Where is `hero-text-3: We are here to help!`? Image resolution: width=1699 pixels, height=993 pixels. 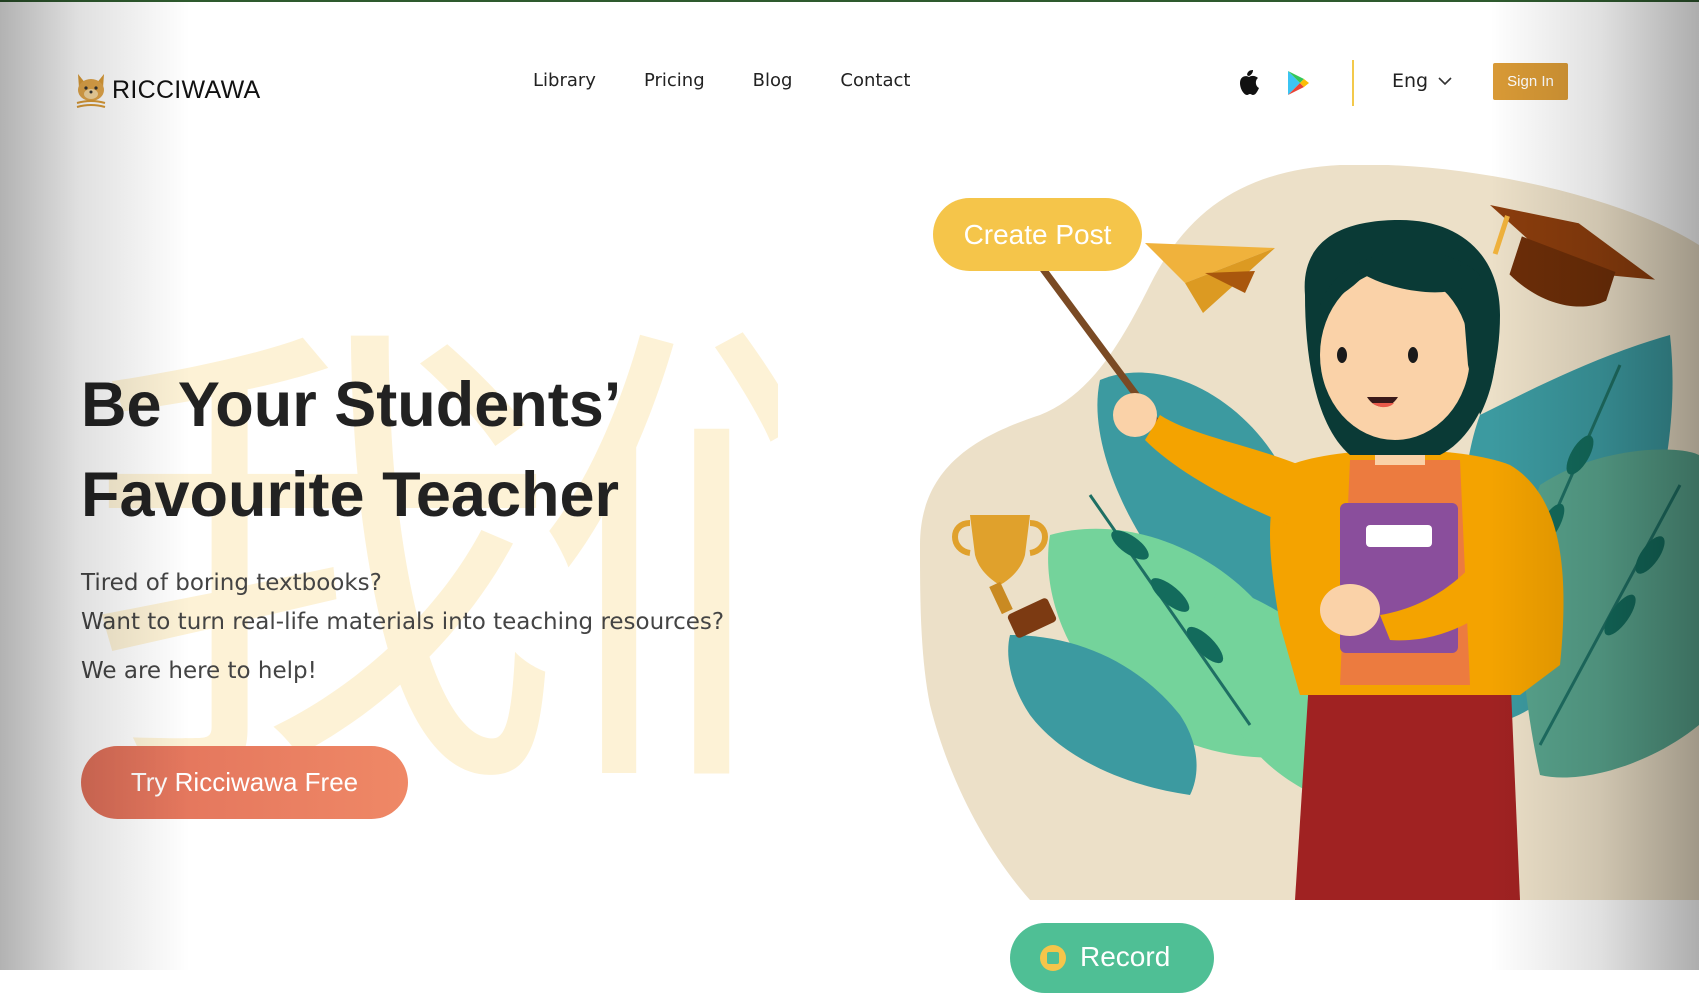 hero-text-3: We are here to help! is located at coordinates (199, 671).